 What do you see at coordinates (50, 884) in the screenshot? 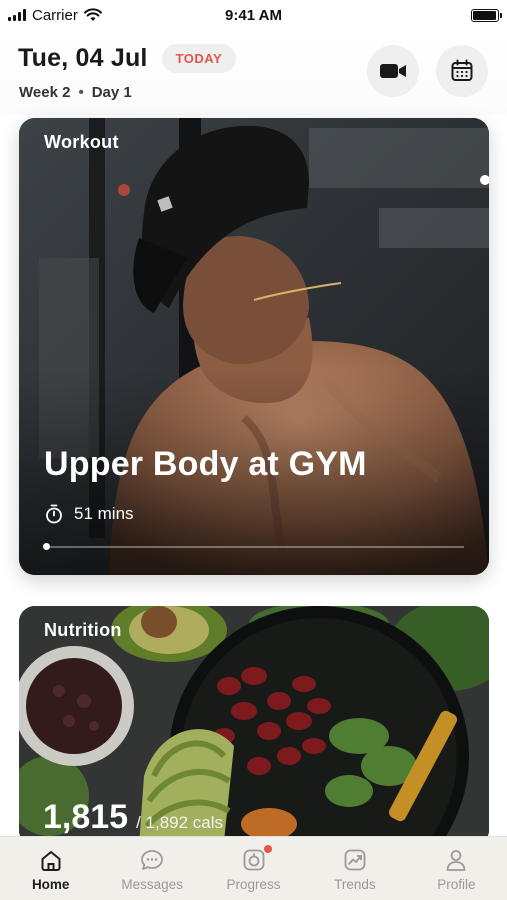
I see `tab-home-label: Home` at bounding box center [50, 884].